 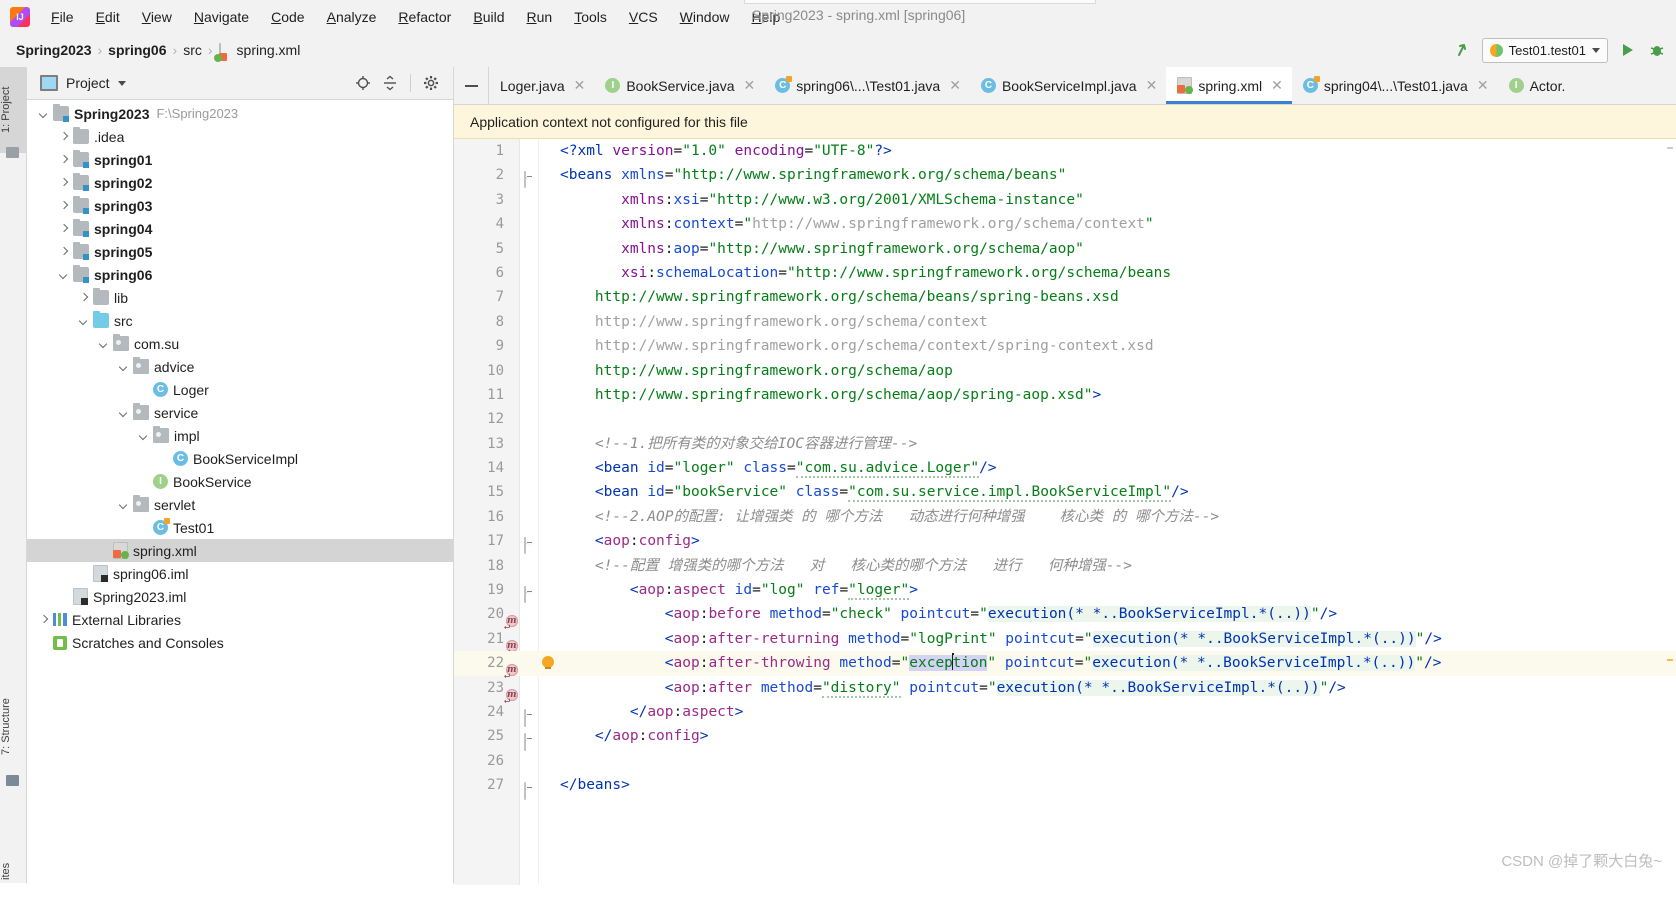 What do you see at coordinates (240, 642) in the screenshot?
I see `tree-item-scratches-and-consoles: Scratches and Consoles` at bounding box center [240, 642].